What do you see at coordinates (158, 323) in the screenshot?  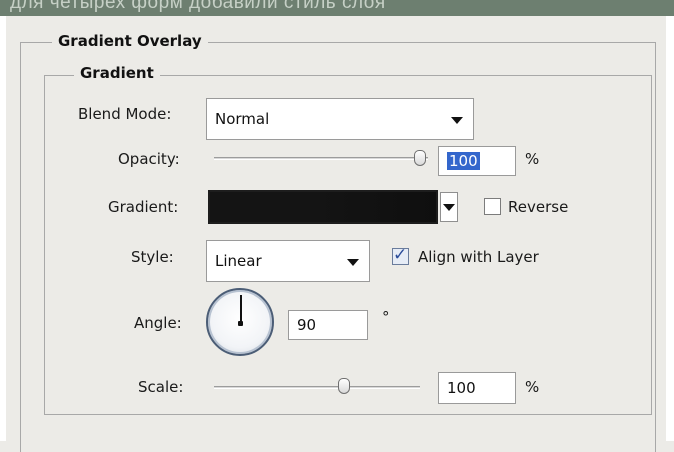 I see `angle-label: Angle:` at bounding box center [158, 323].